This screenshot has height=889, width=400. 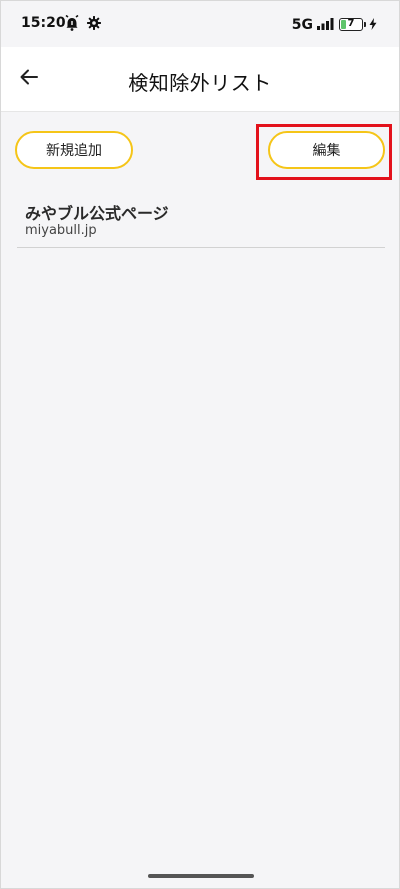 What do you see at coordinates (43, 23) in the screenshot?
I see `status-time: 15:20` at bounding box center [43, 23].